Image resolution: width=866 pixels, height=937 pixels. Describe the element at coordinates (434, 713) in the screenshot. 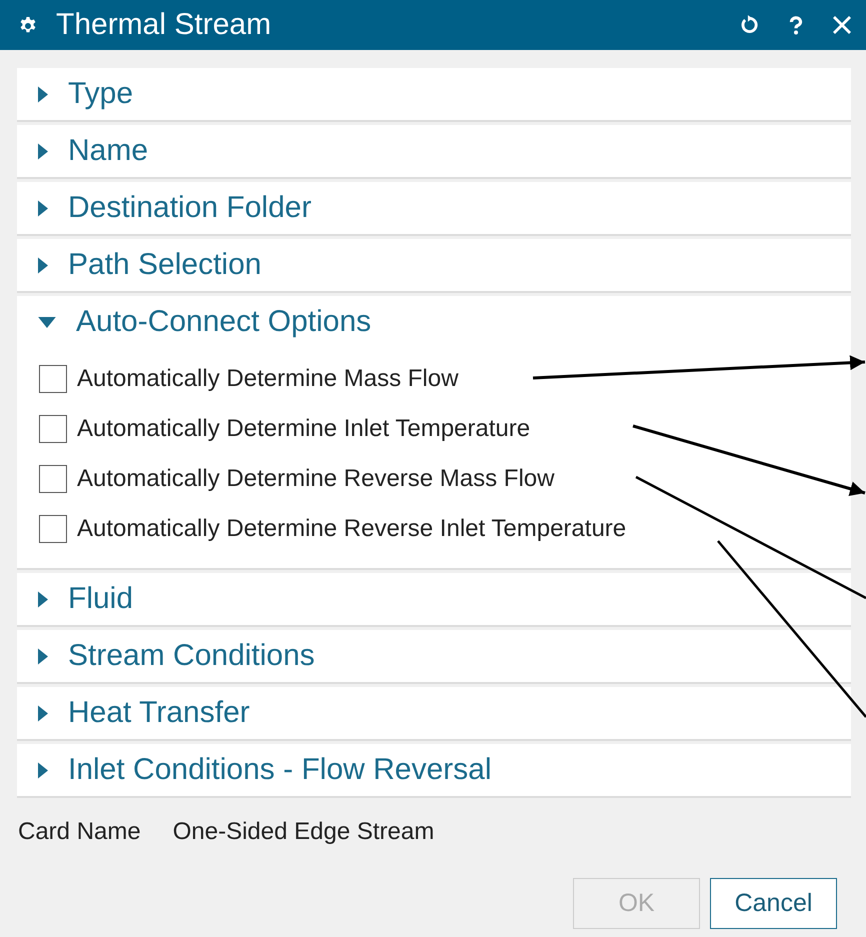

I see `section-header: Heat Transfer` at that location.